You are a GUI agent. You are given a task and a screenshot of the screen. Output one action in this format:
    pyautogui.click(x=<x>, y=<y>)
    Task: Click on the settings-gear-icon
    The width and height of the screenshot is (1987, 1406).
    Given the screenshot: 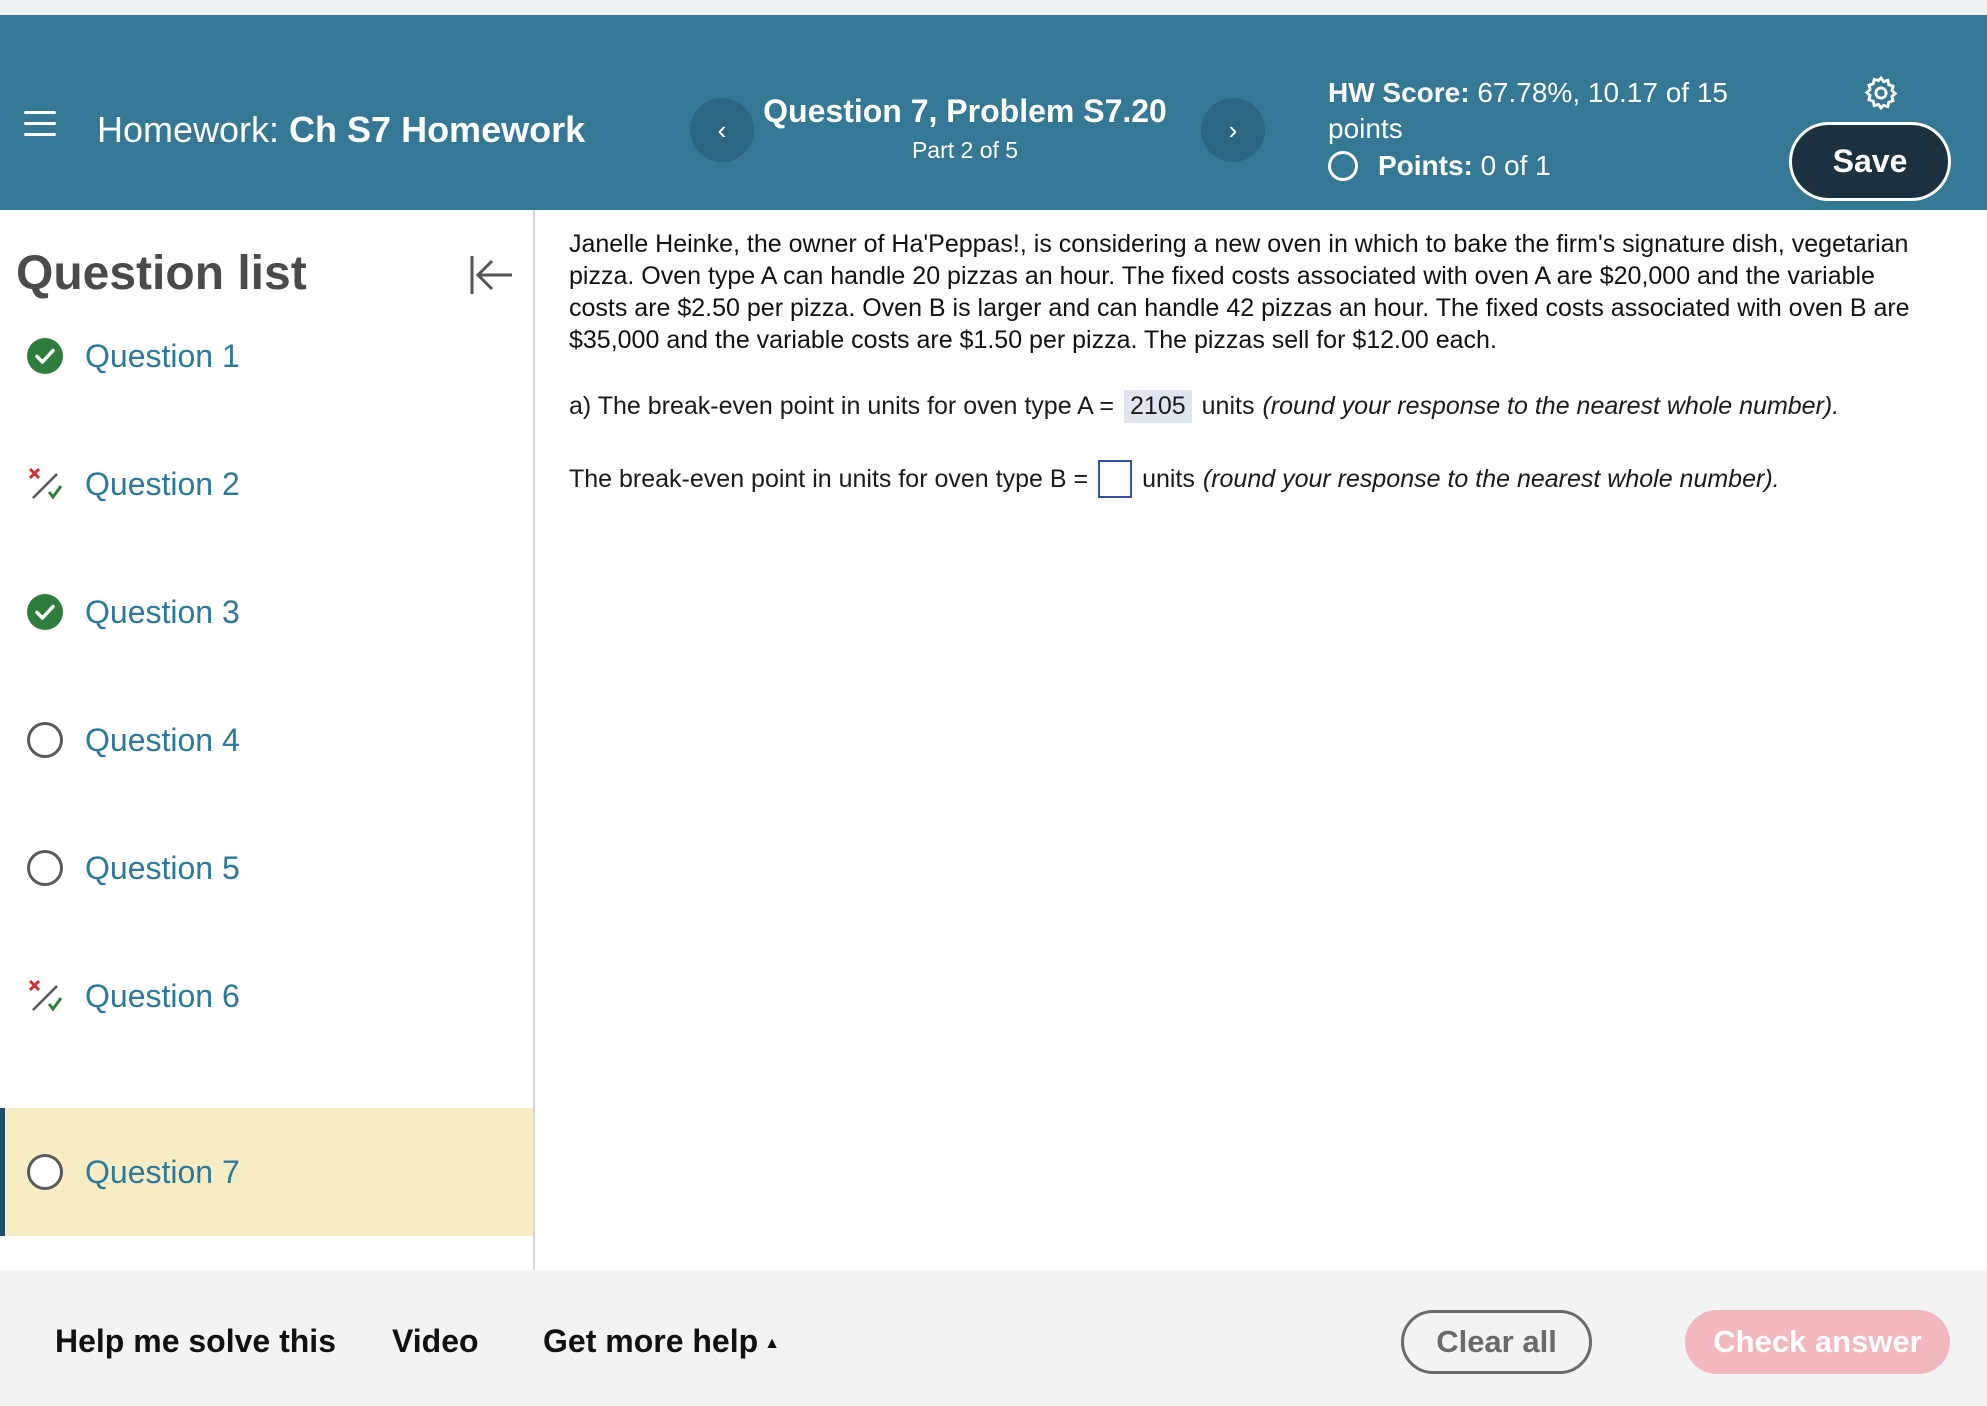 What is the action you would take?
    pyautogui.click(x=1881, y=93)
    